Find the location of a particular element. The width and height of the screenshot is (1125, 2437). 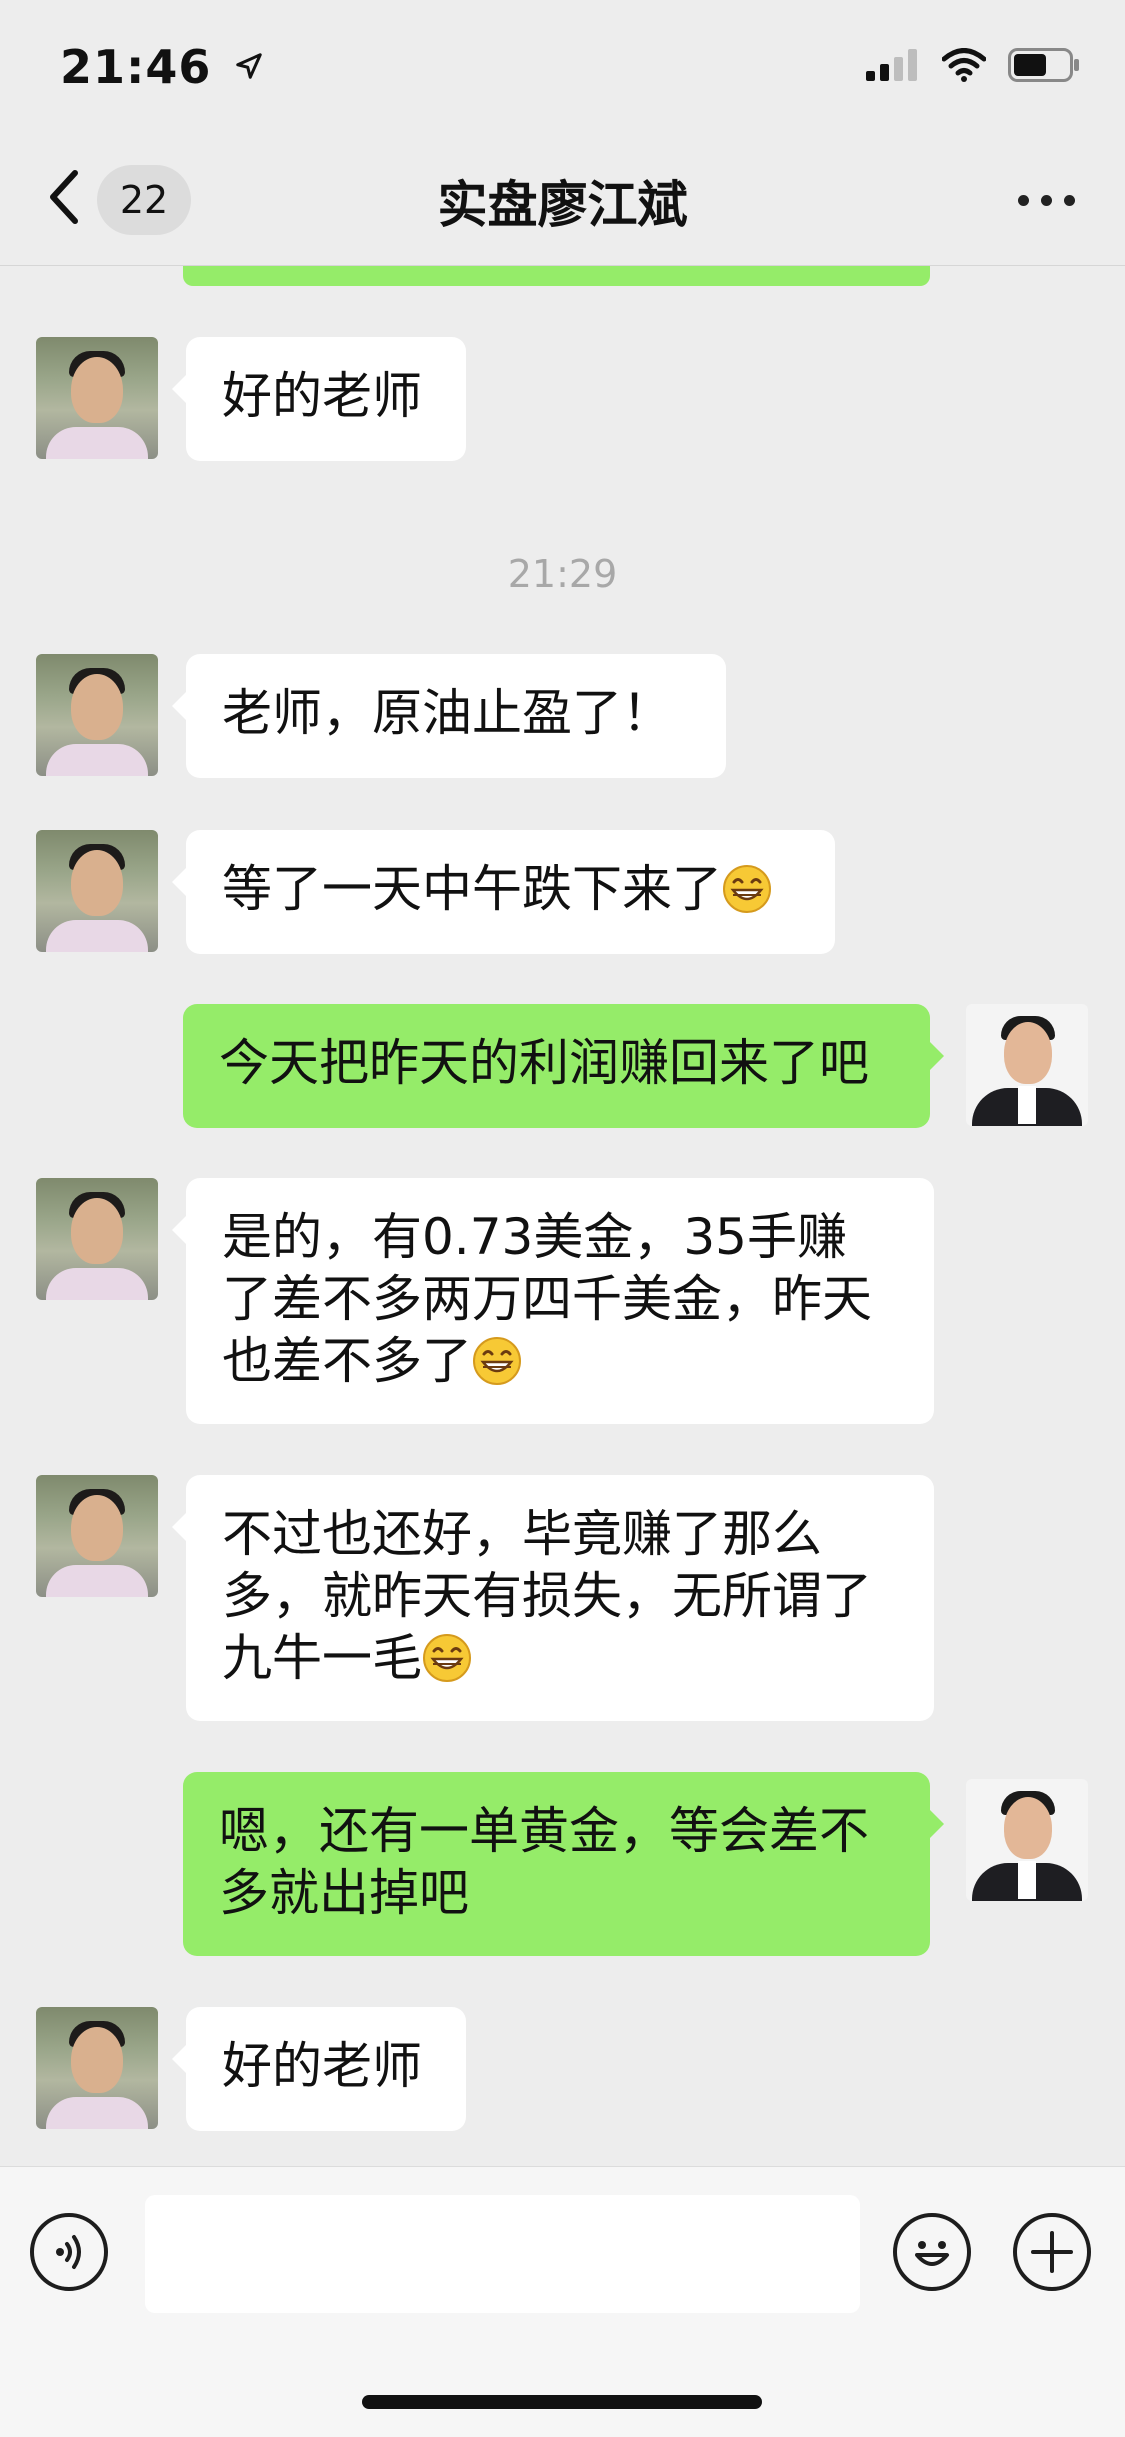

message-text-line: 不过也还好，毕竟赚了那么 is located at coordinates (522, 1534).